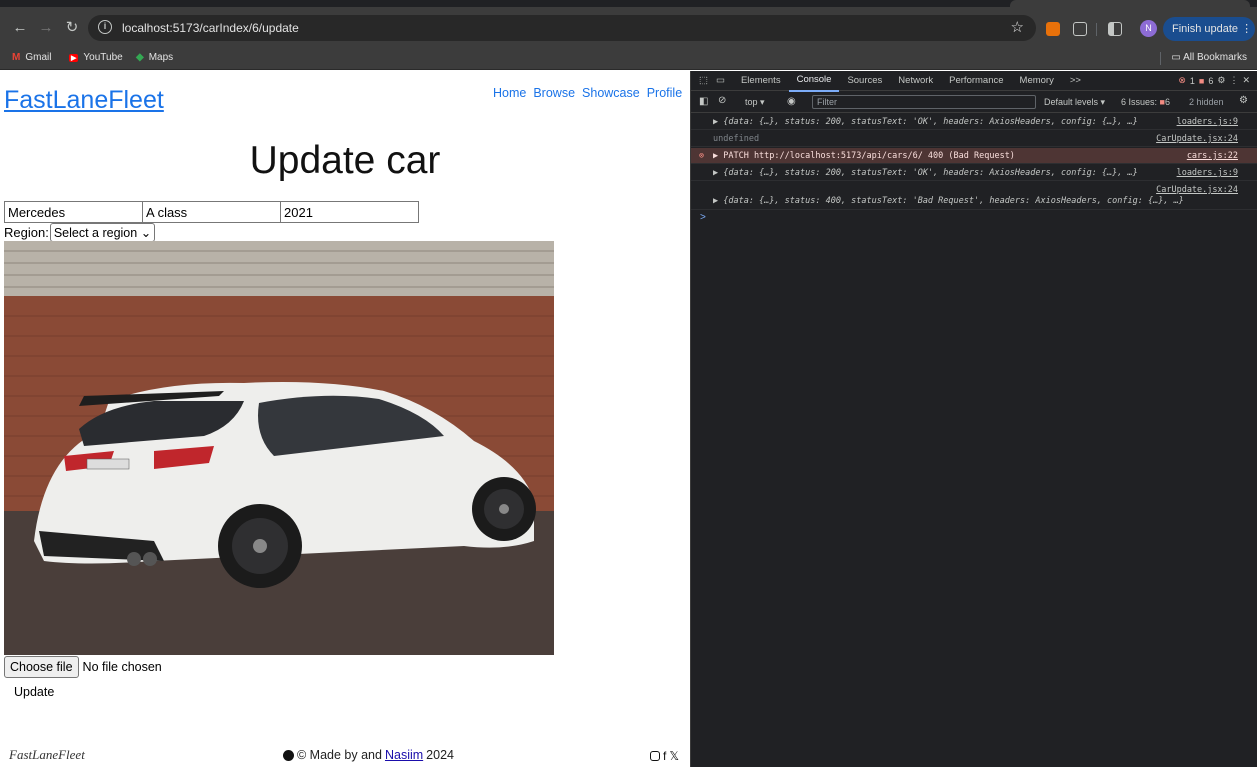 The height and width of the screenshot is (767, 1257). Describe the element at coordinates (20, 28) in the screenshot. I see `back-arrow-icon: ←` at that location.